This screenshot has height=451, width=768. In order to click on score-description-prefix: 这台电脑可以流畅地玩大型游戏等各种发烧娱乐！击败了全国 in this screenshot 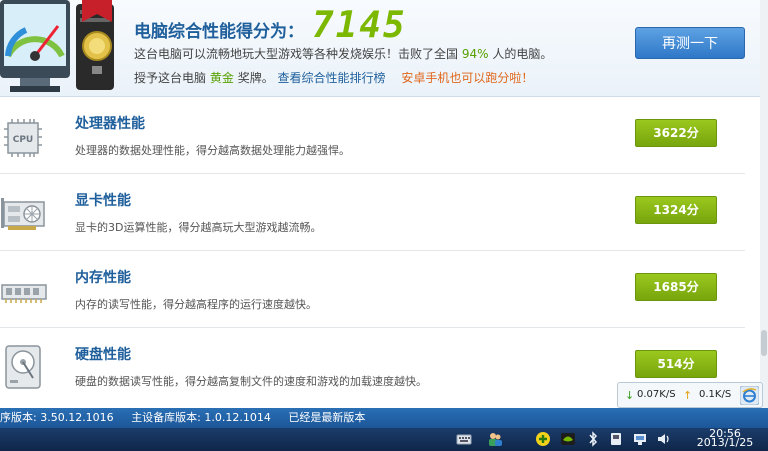, I will do `click(296, 54)`.